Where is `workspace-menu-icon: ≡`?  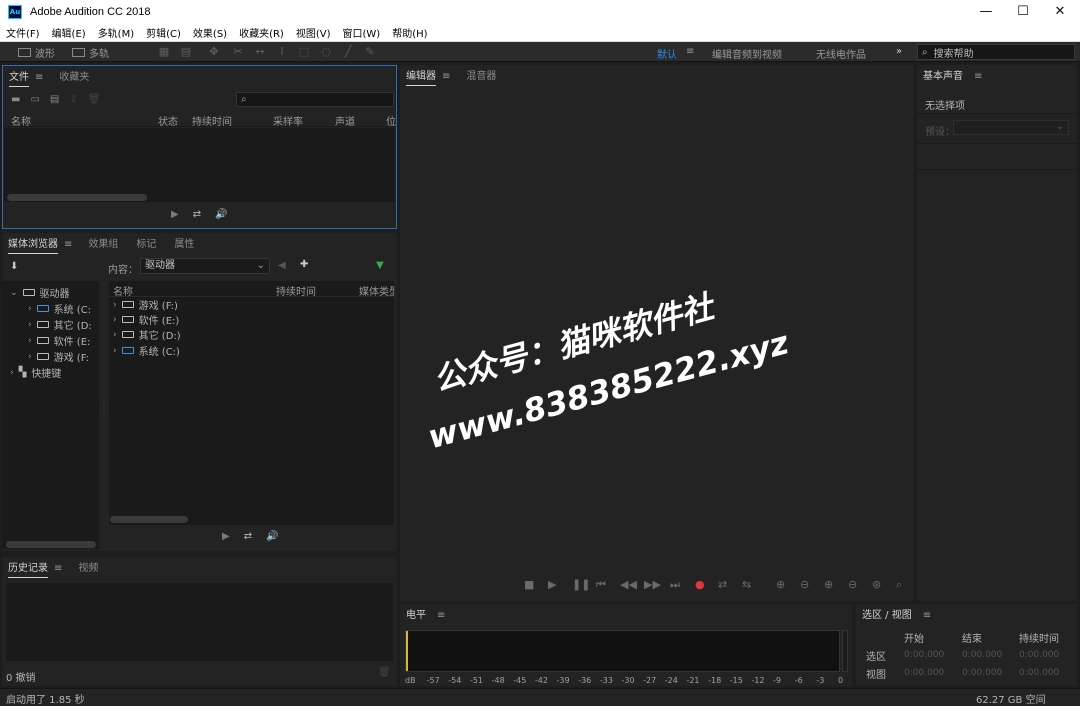
workspace-menu-icon: ≡ is located at coordinates (690, 51).